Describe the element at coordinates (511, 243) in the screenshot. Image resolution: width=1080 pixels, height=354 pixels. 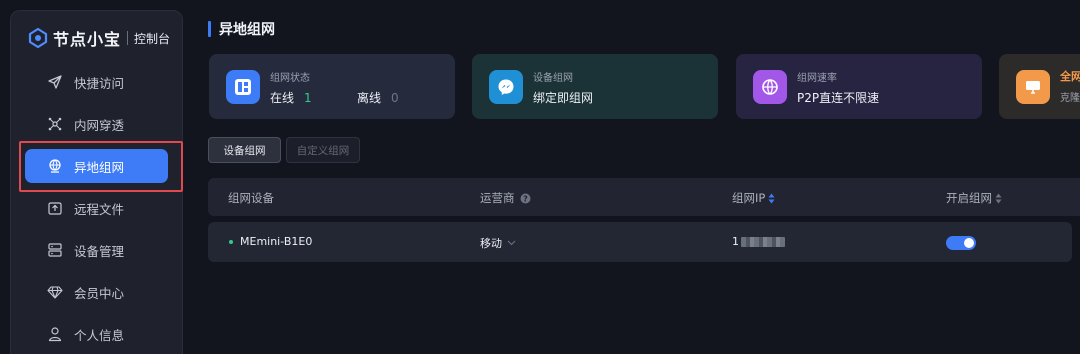
I see `chevron-down-icon` at that location.